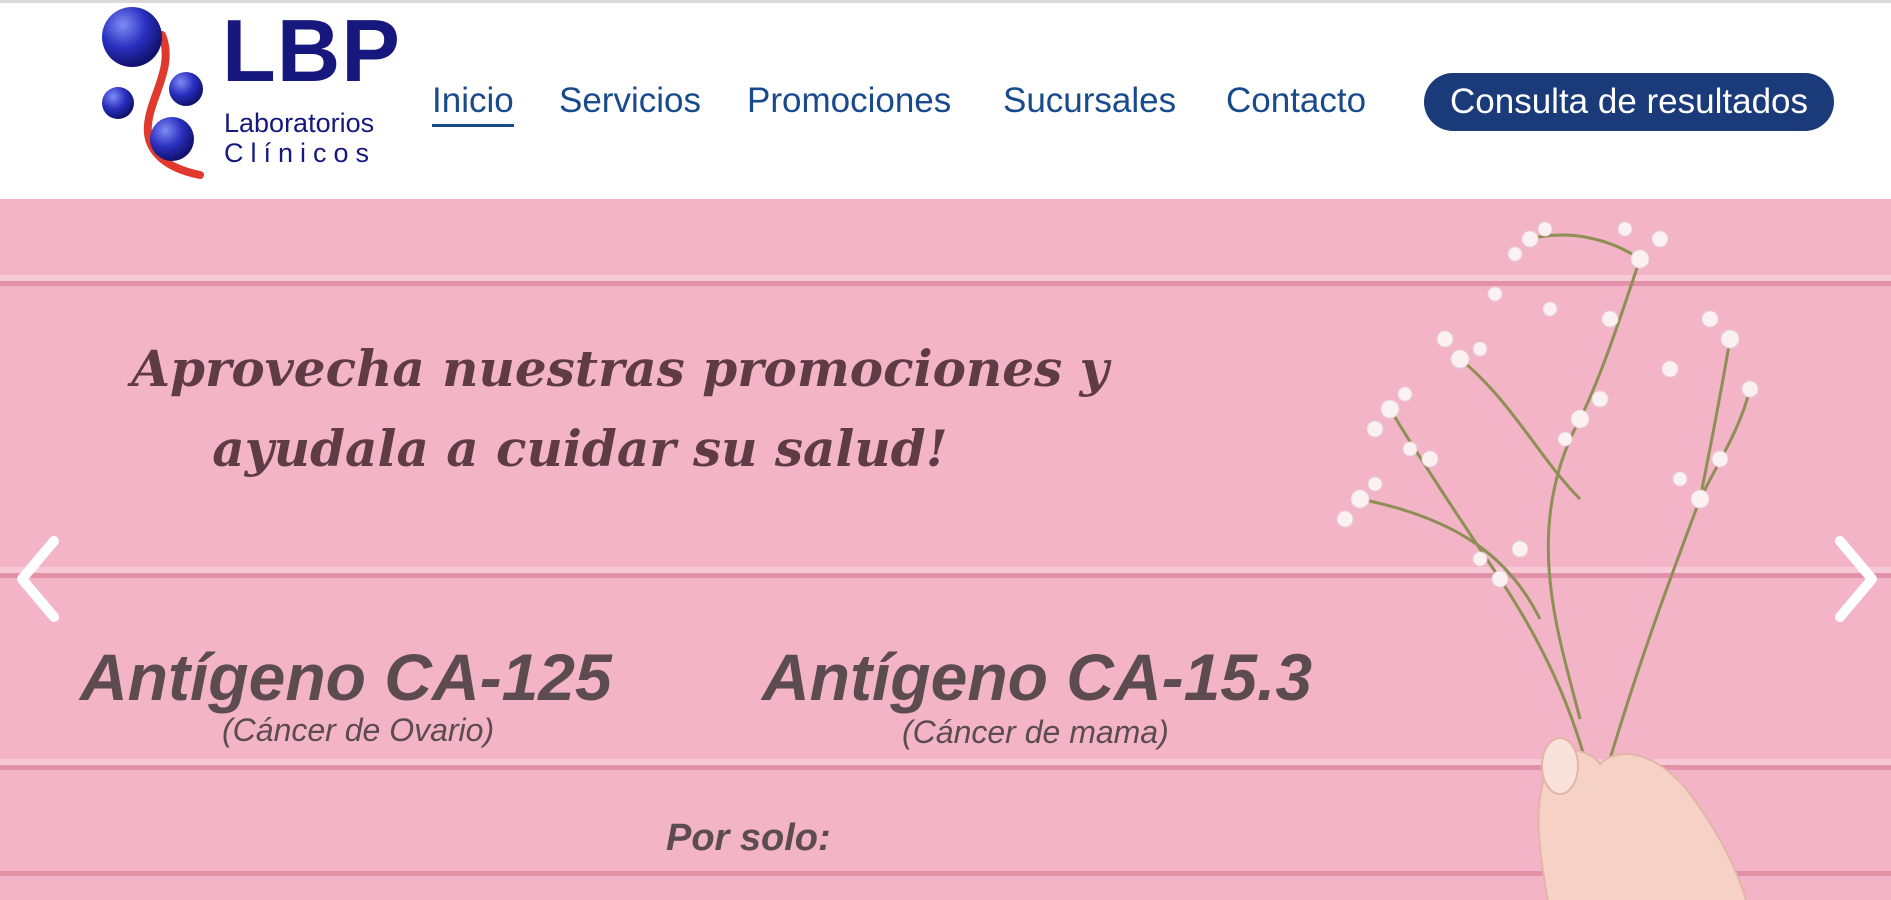  What do you see at coordinates (1037, 677) in the screenshot?
I see `test-name-ca153: Antígeno CA-15.3` at bounding box center [1037, 677].